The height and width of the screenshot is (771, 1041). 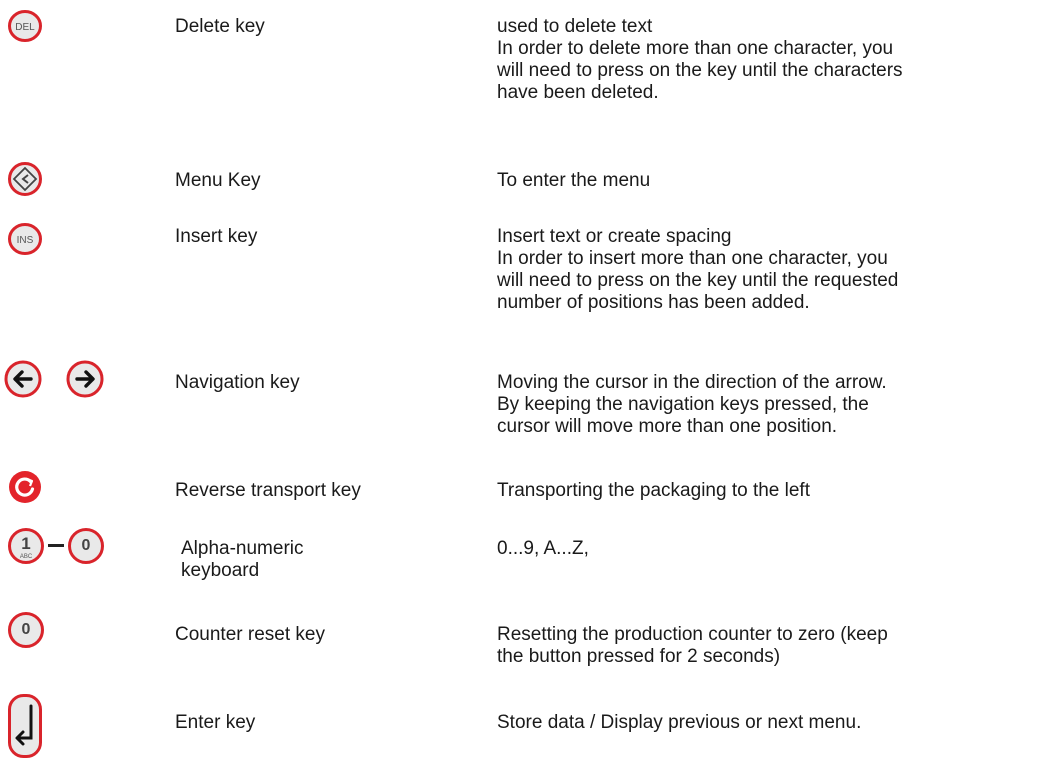 I want to click on key-name: Navigation key, so click(x=237, y=382).